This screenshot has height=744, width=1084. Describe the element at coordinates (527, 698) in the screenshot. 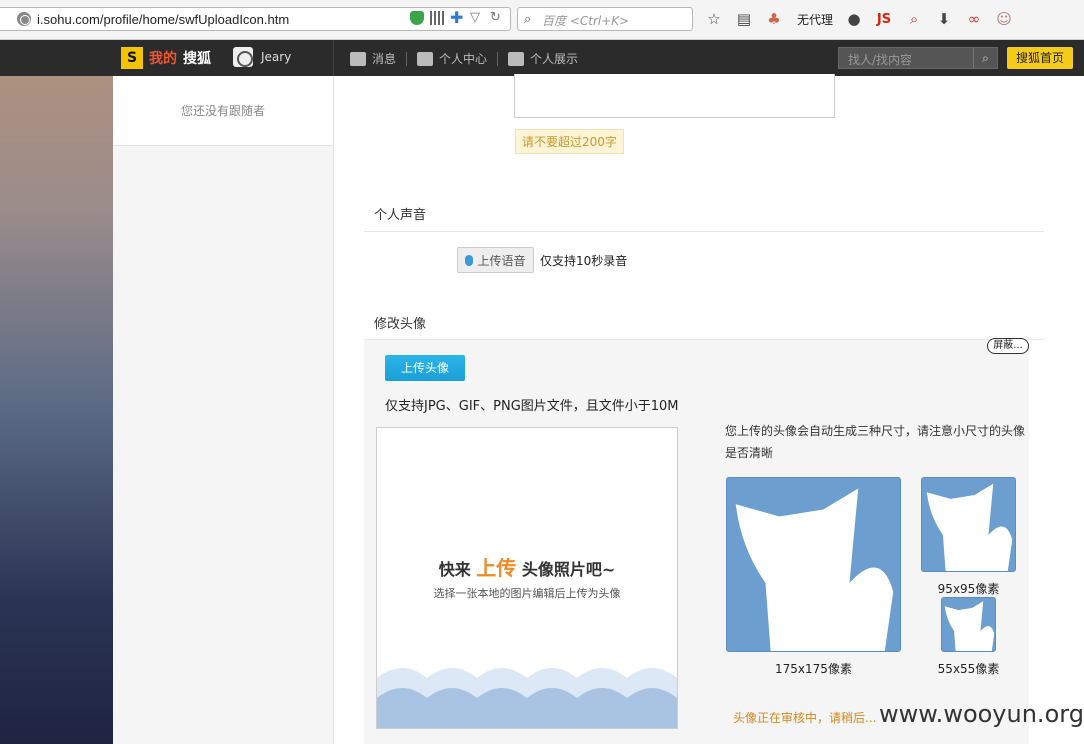

I see `clouds-decoration` at that location.